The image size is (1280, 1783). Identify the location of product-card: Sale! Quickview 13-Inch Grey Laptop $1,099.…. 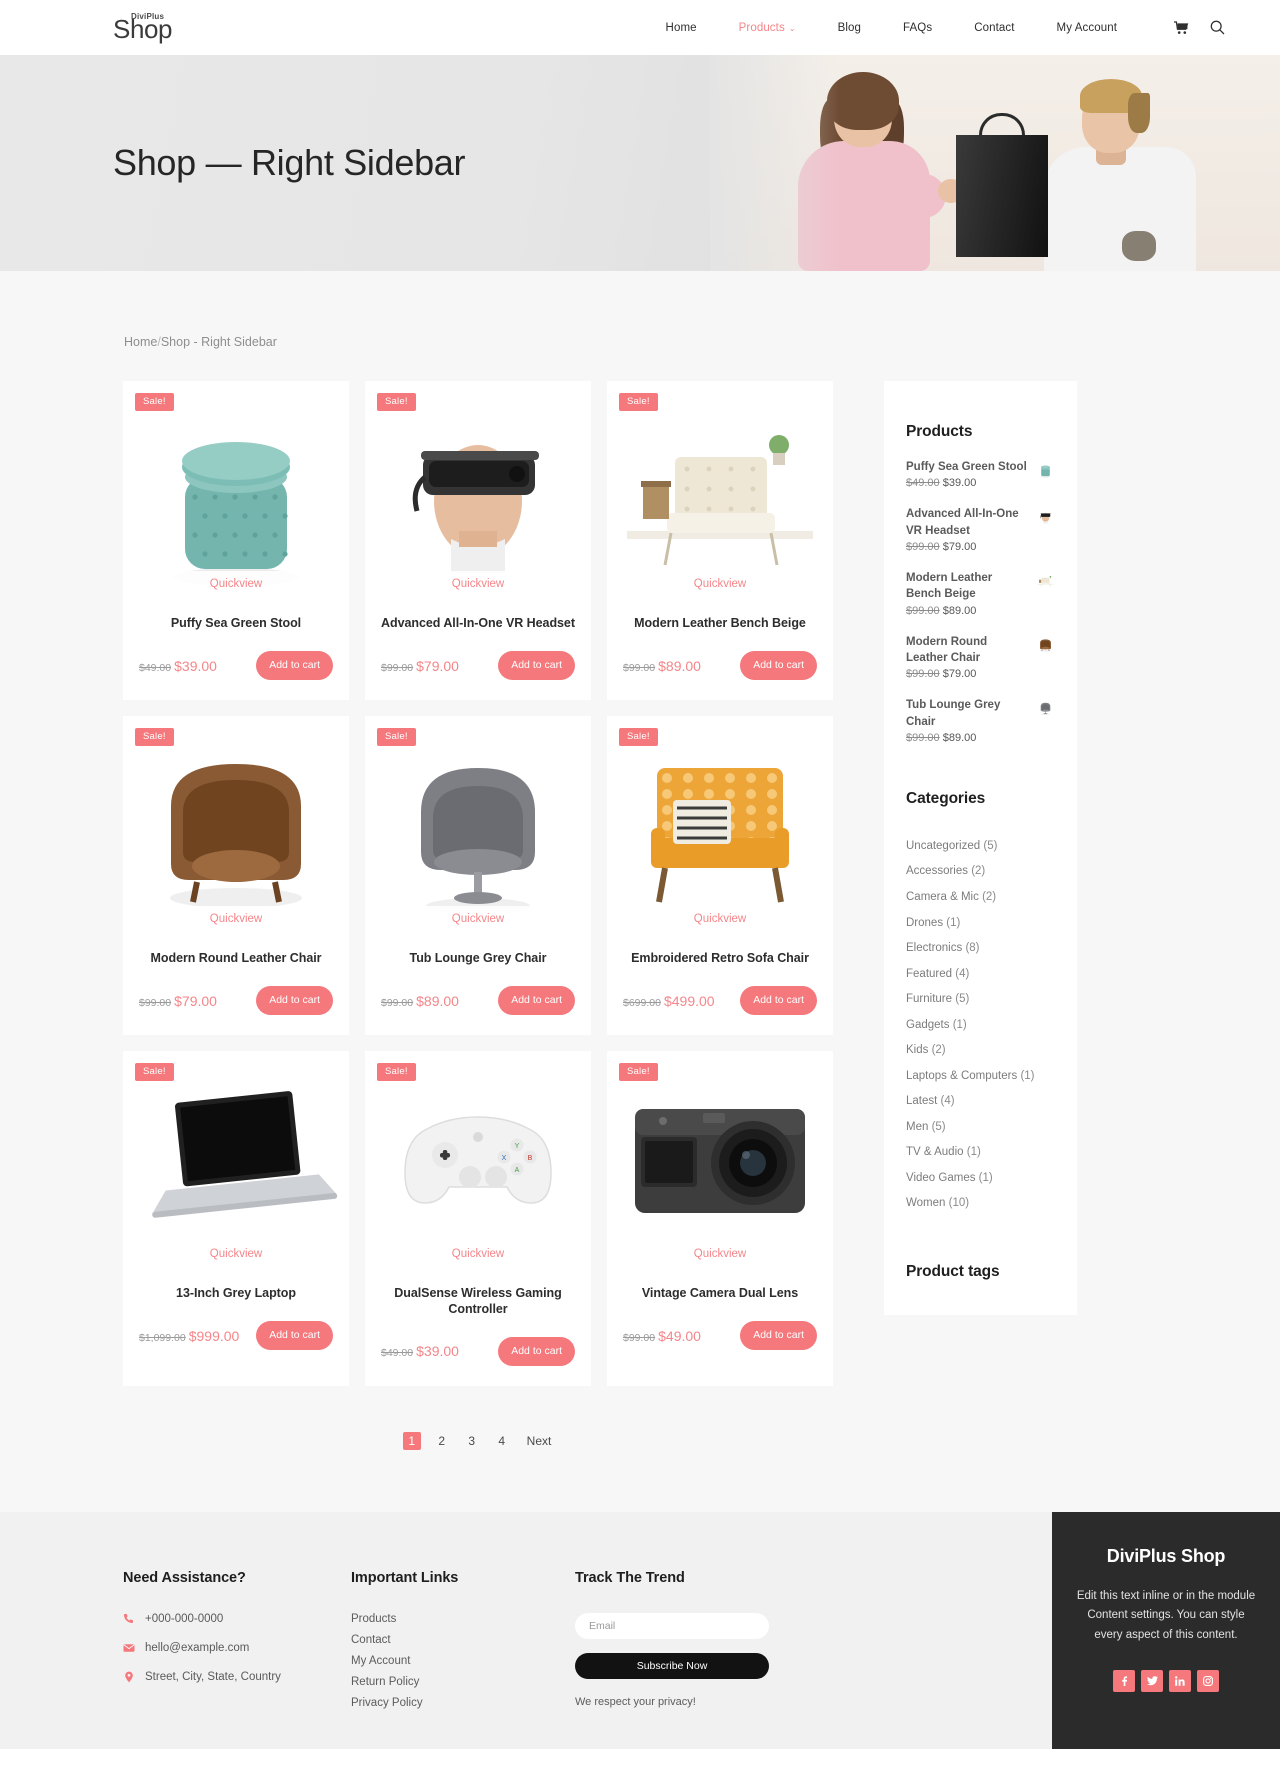
(236, 1218).